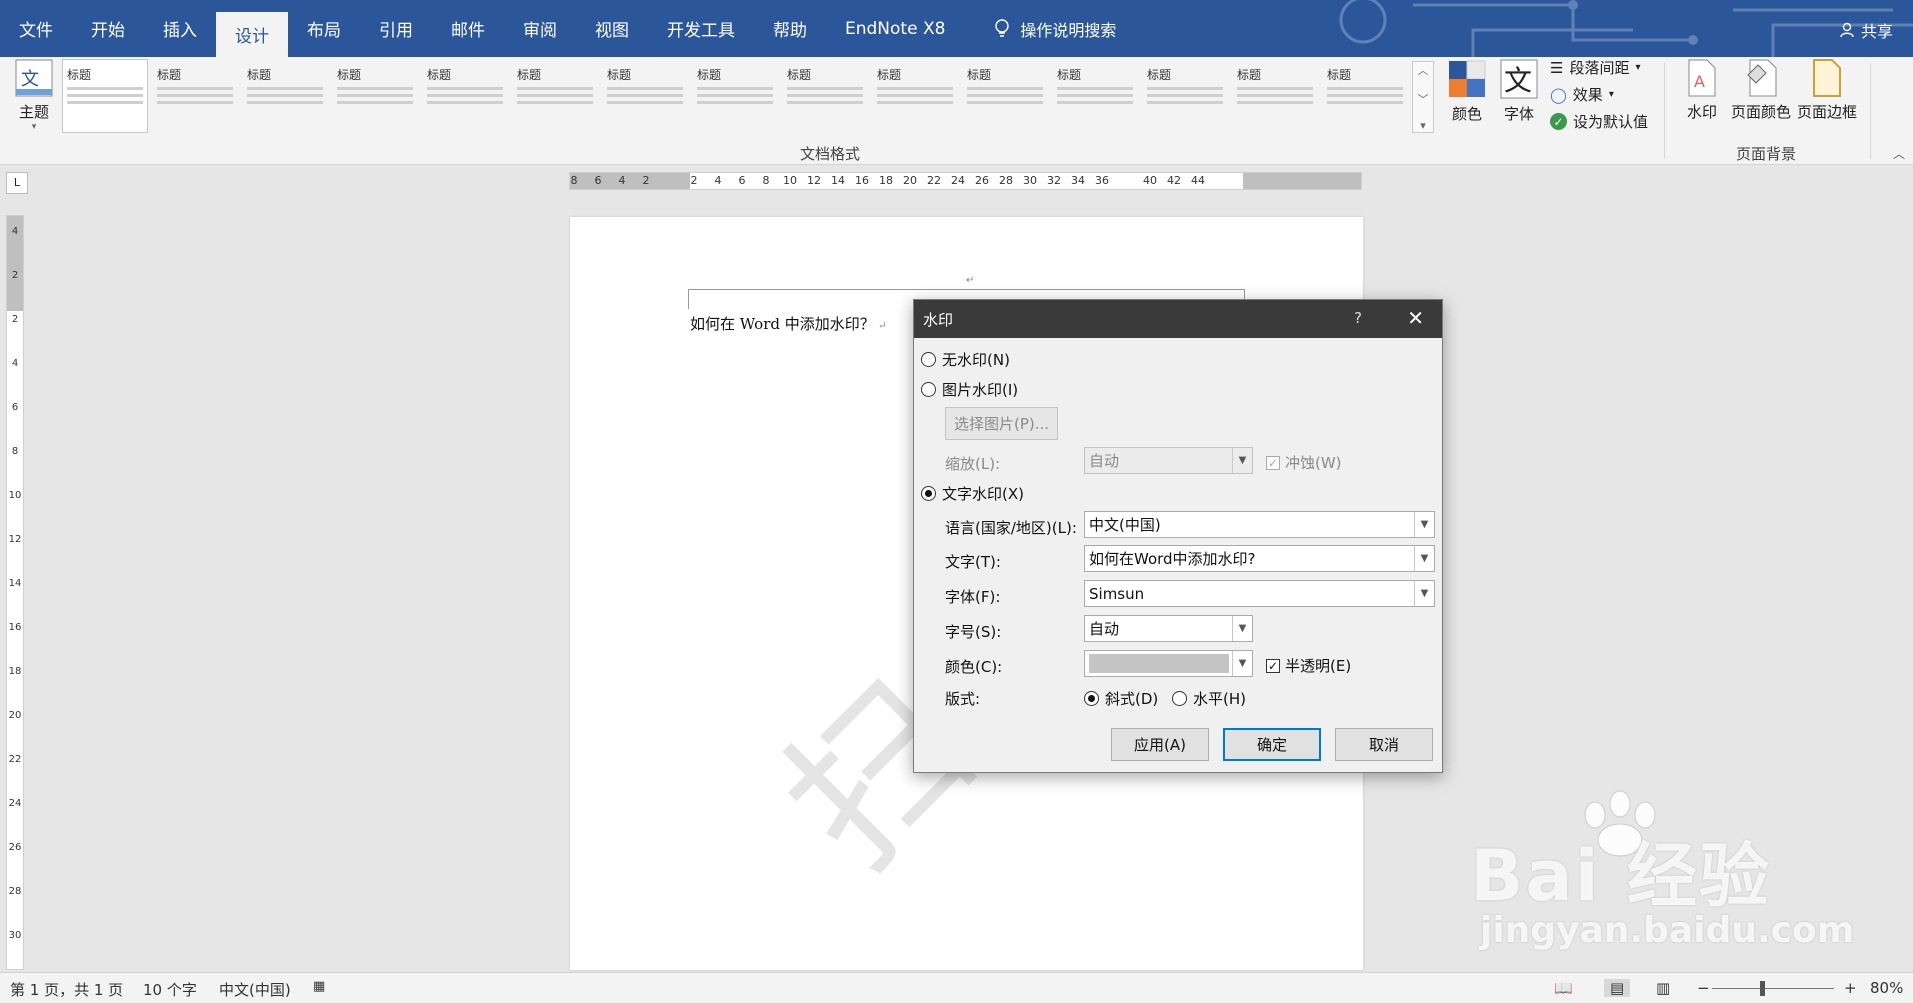 This screenshot has width=1913, height=1003. I want to click on semitransparent-checkbox: ✓ 半透明(E), so click(1308, 665).